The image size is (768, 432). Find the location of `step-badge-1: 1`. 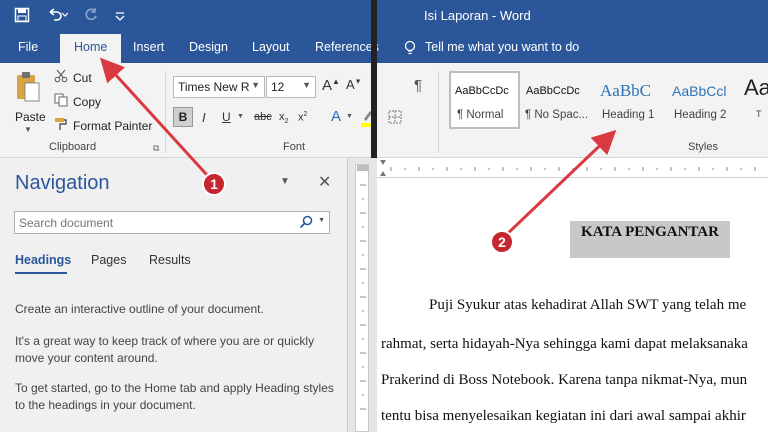

step-badge-1: 1 is located at coordinates (214, 184).